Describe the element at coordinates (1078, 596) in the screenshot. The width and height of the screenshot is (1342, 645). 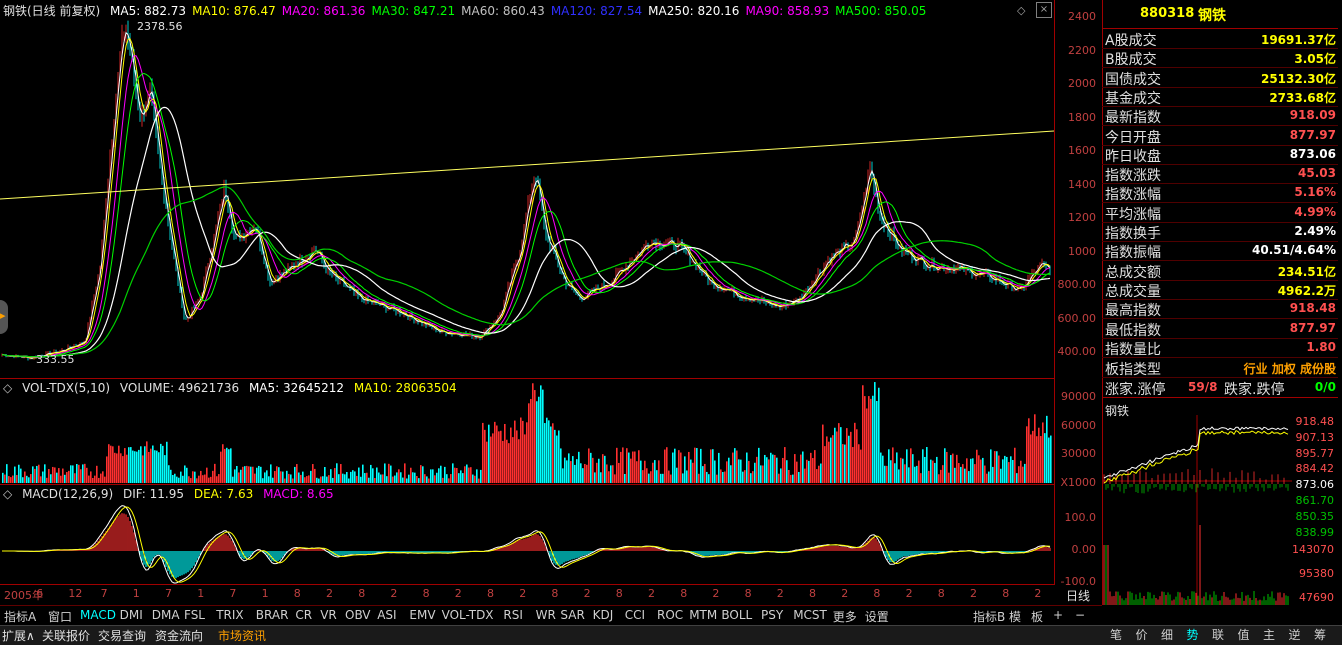
I see `period-label: 日线` at that location.